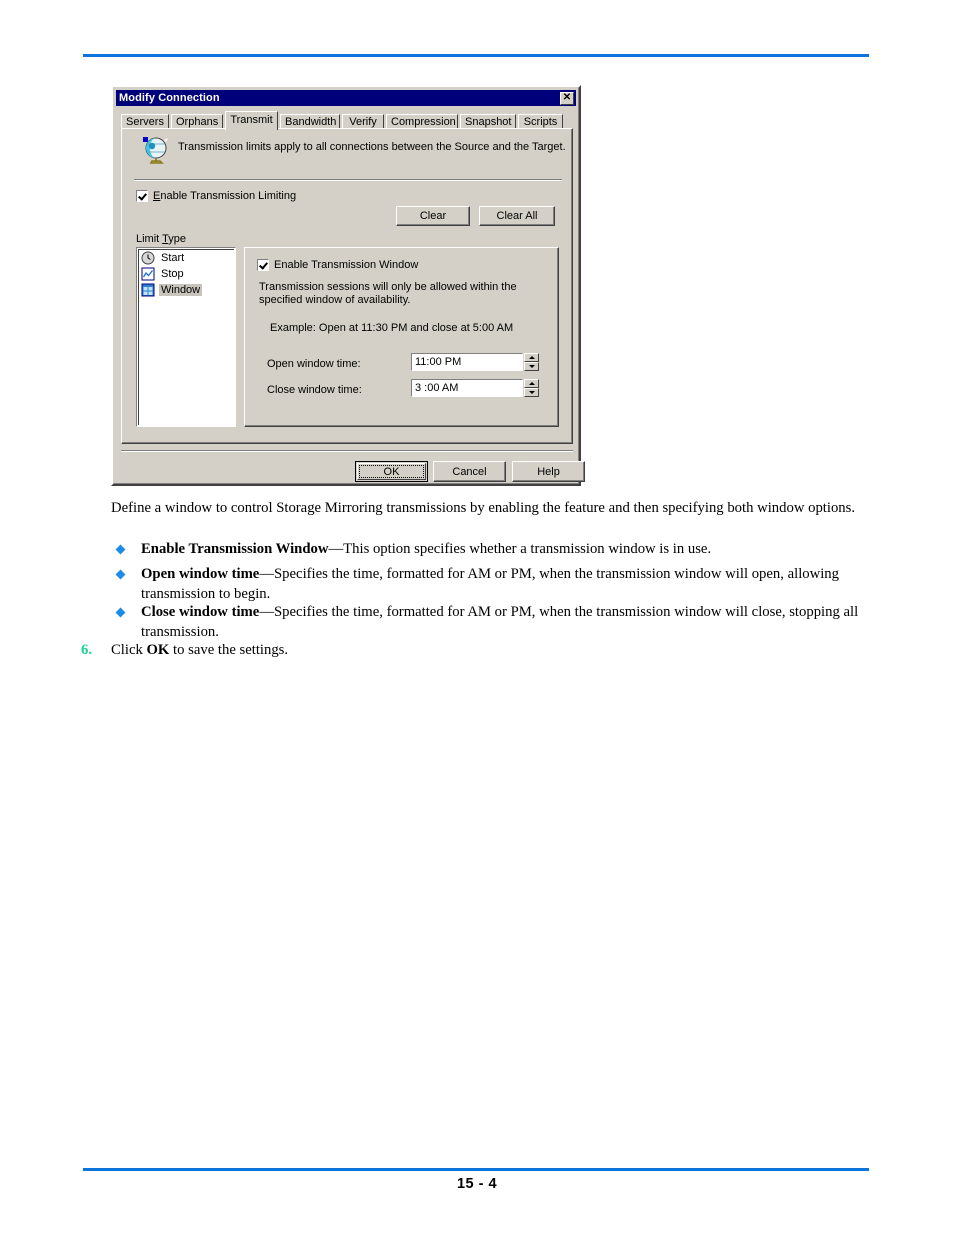  I want to click on help-button-label: Help, so click(548, 471).